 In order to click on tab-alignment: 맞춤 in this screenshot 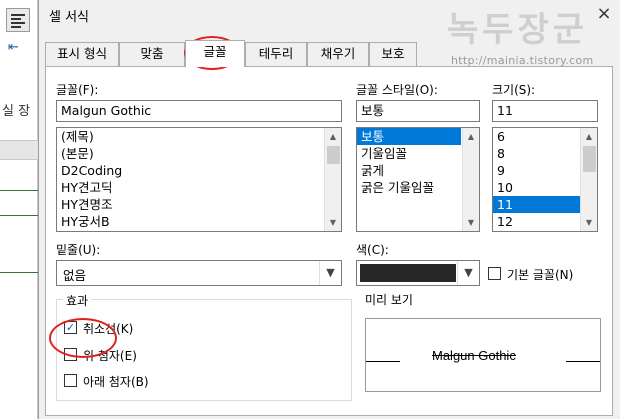, I will do `click(152, 54)`.